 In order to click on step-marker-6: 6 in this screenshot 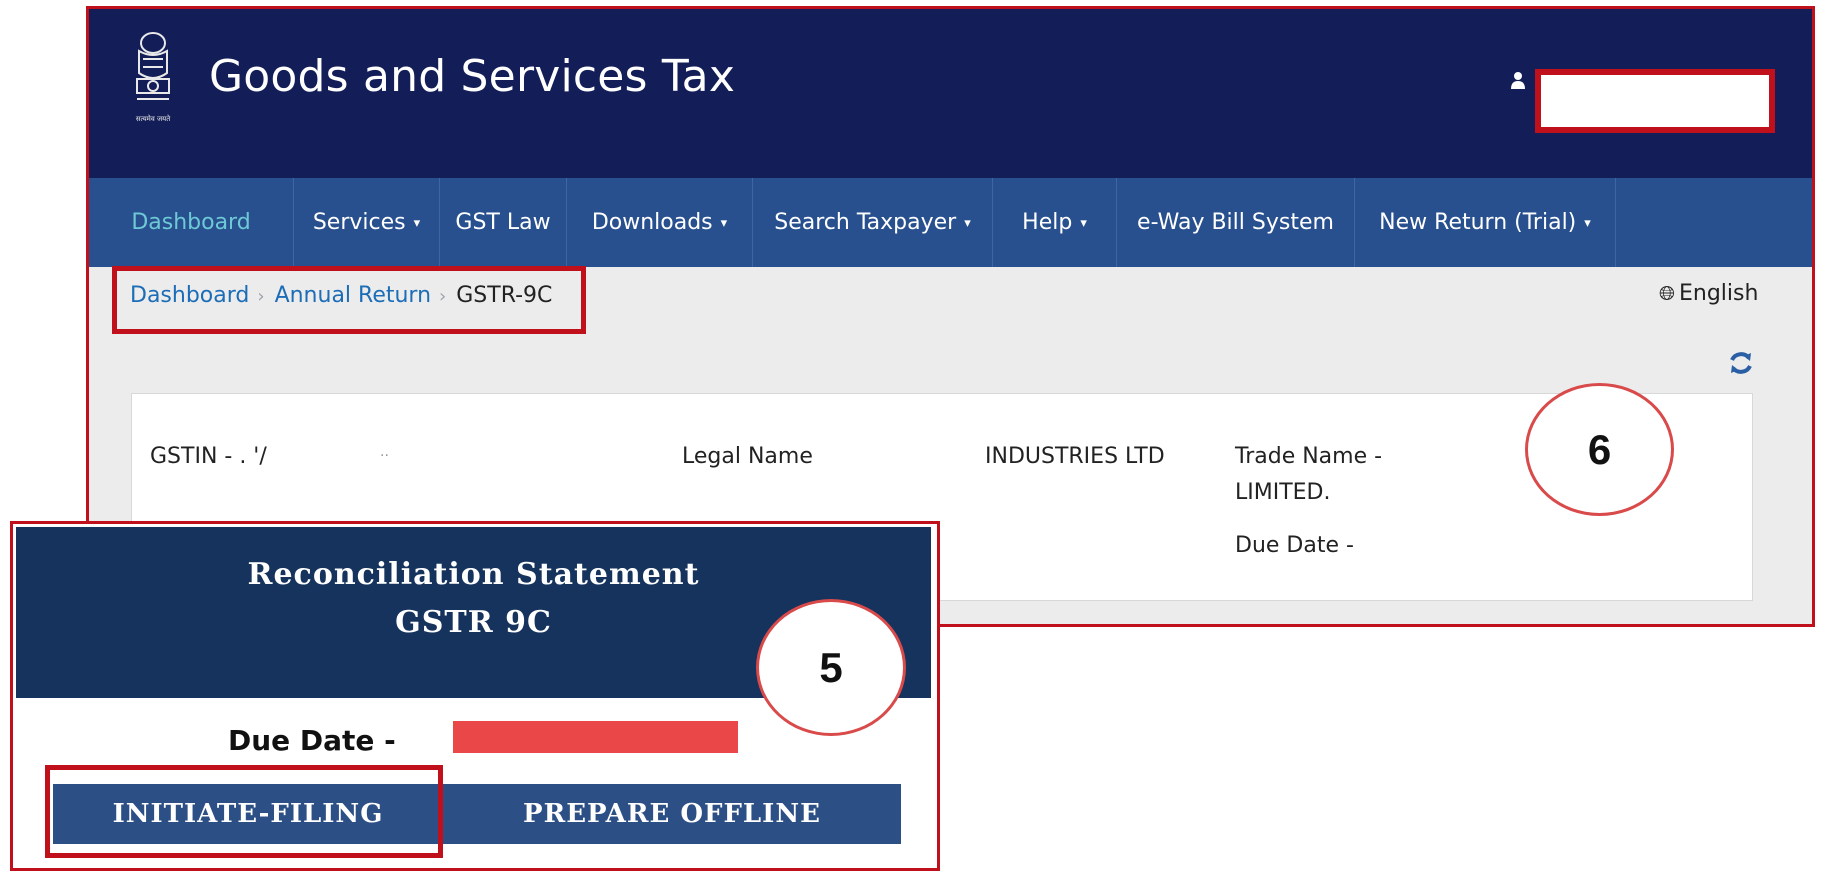, I will do `click(1599, 449)`.